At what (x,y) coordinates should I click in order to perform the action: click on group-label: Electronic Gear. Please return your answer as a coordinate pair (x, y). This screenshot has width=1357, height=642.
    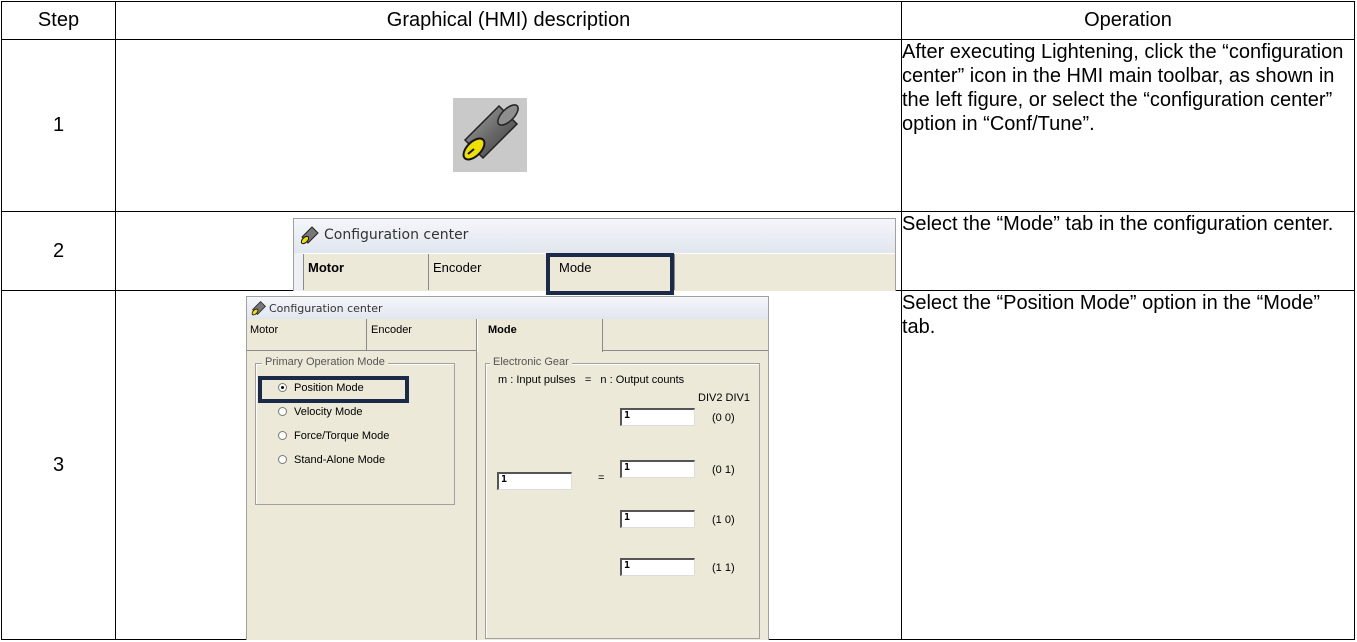
    Looking at the image, I should click on (531, 362).